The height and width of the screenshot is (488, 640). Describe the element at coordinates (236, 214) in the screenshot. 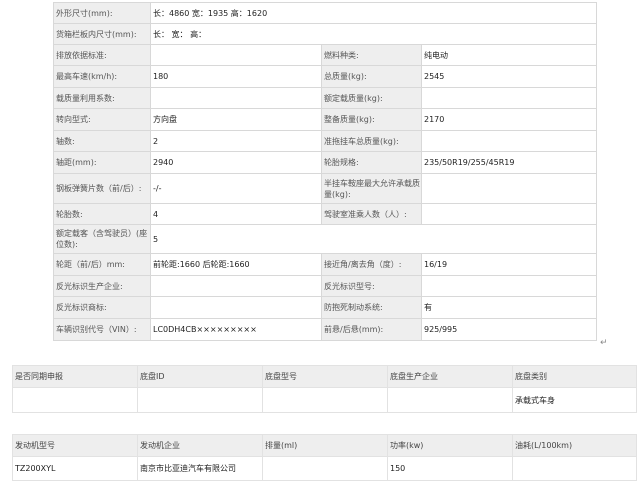

I see `spec-value: 4` at that location.